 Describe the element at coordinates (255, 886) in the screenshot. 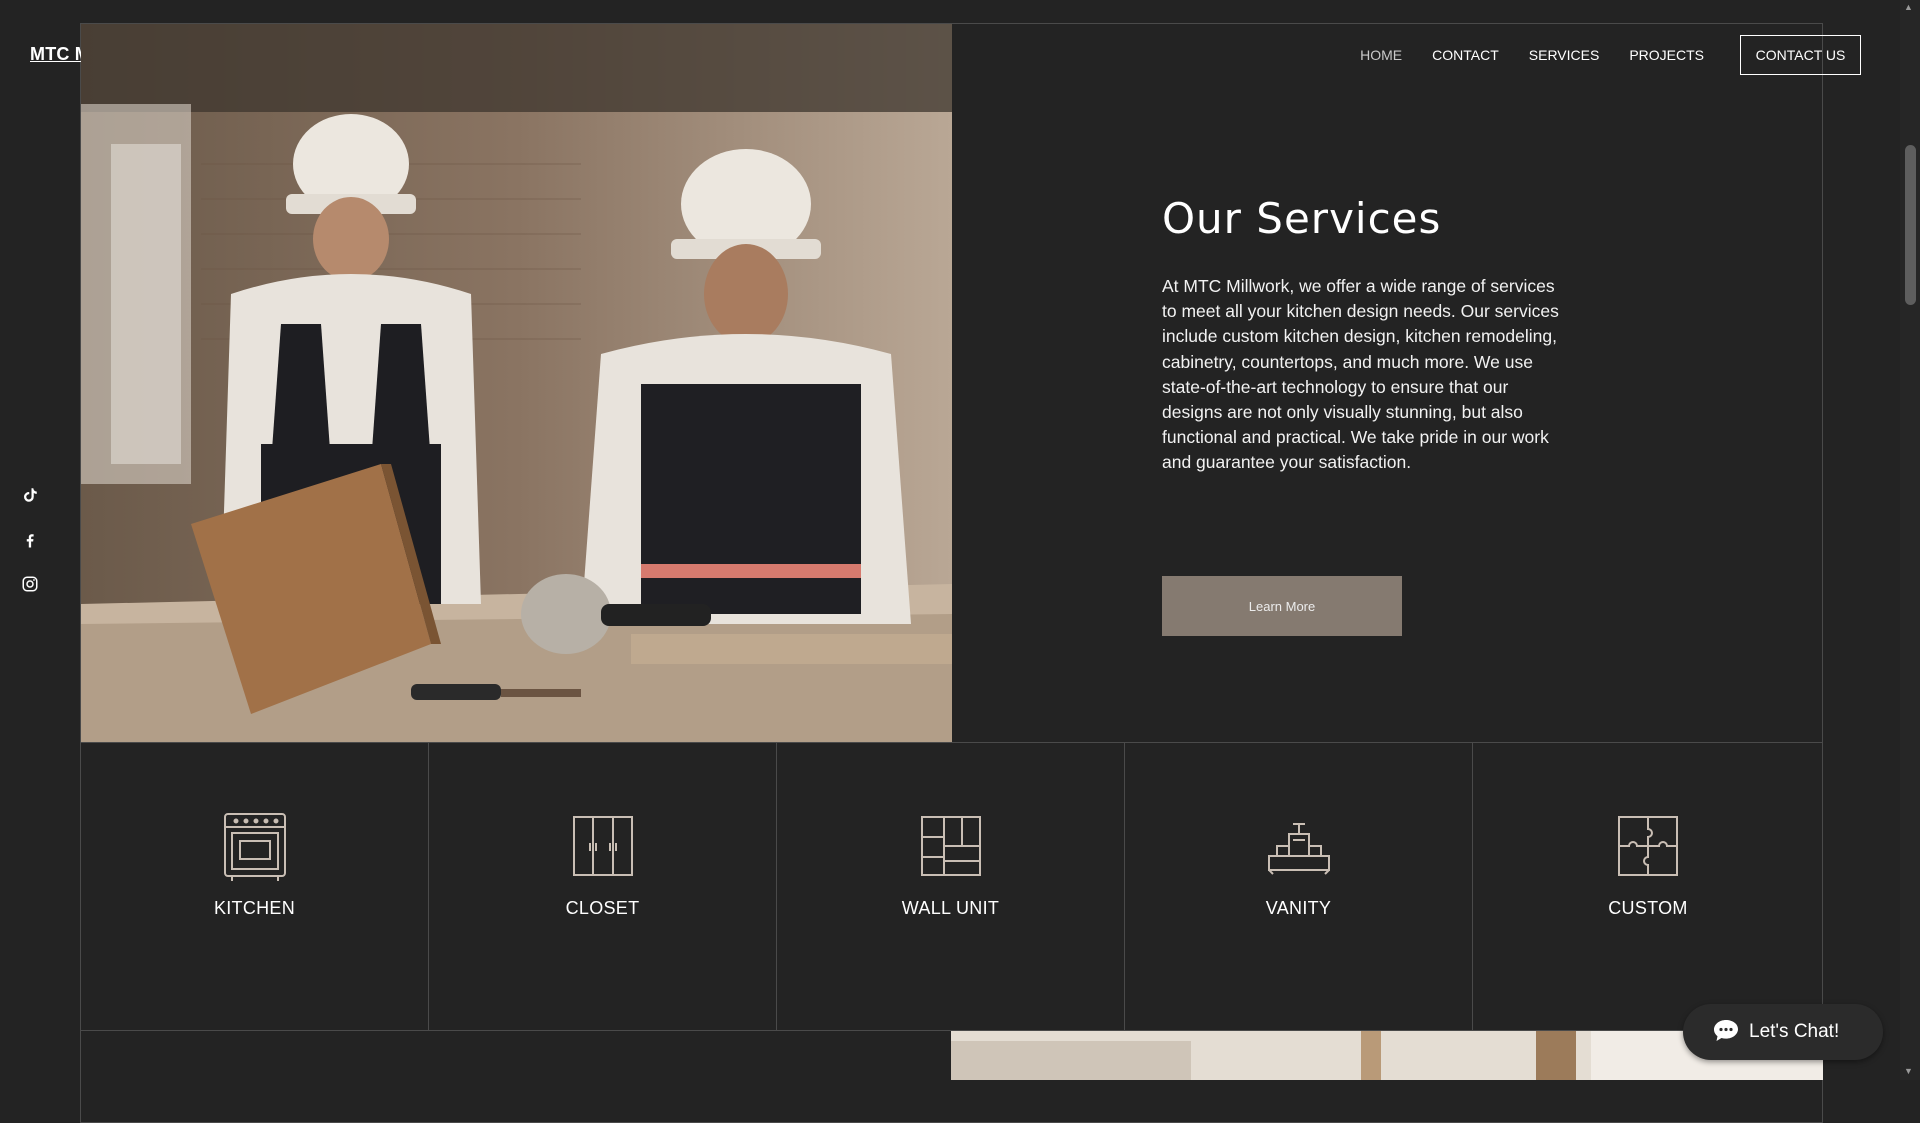

I see `category-kitchen: KITCHEN` at that location.